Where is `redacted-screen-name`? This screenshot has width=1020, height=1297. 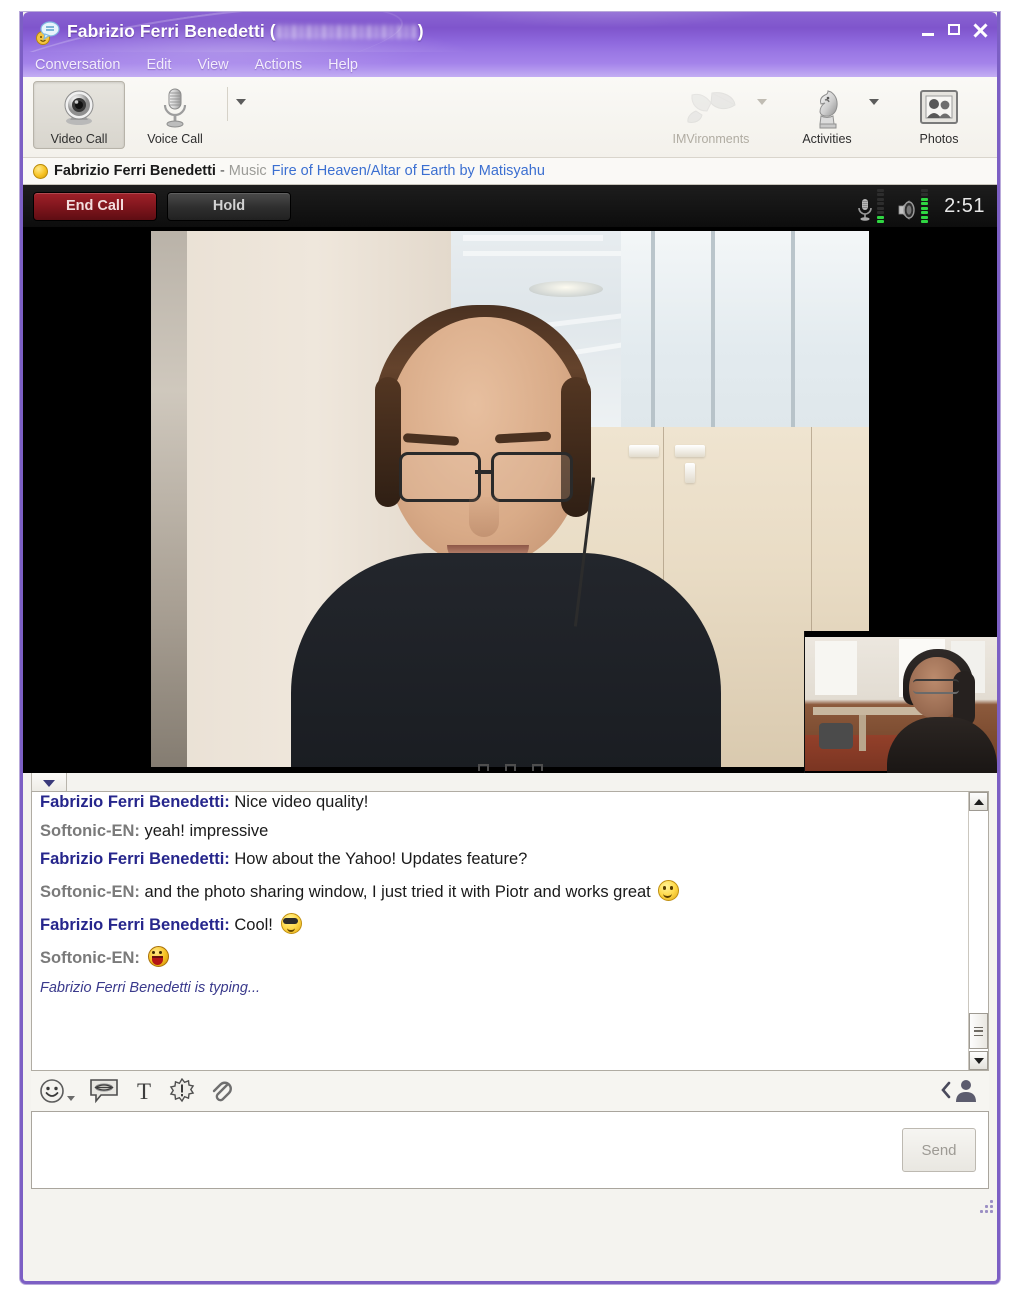
redacted-screen-name is located at coordinates (346, 32).